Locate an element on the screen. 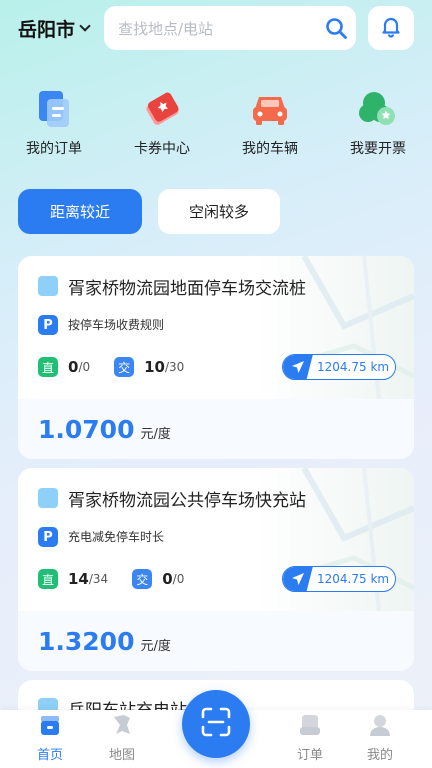 Image resolution: width=432 pixels, height=768 pixels. direct-free: 14 is located at coordinates (78, 579).